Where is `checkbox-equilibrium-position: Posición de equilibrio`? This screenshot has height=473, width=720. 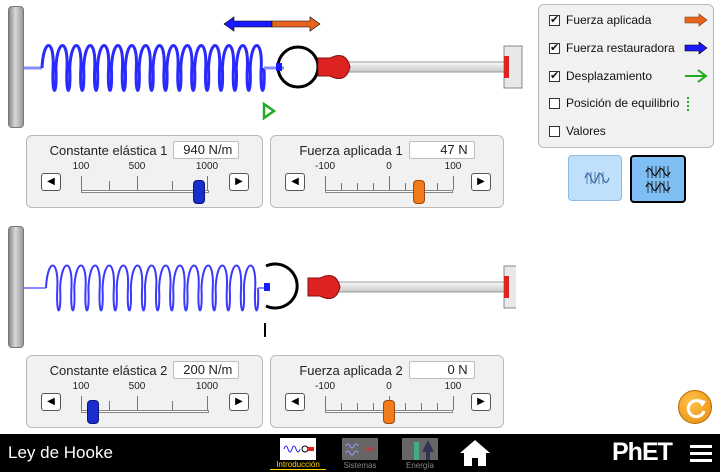 checkbox-equilibrium-position: Posición de equilibrio is located at coordinates (614, 103).